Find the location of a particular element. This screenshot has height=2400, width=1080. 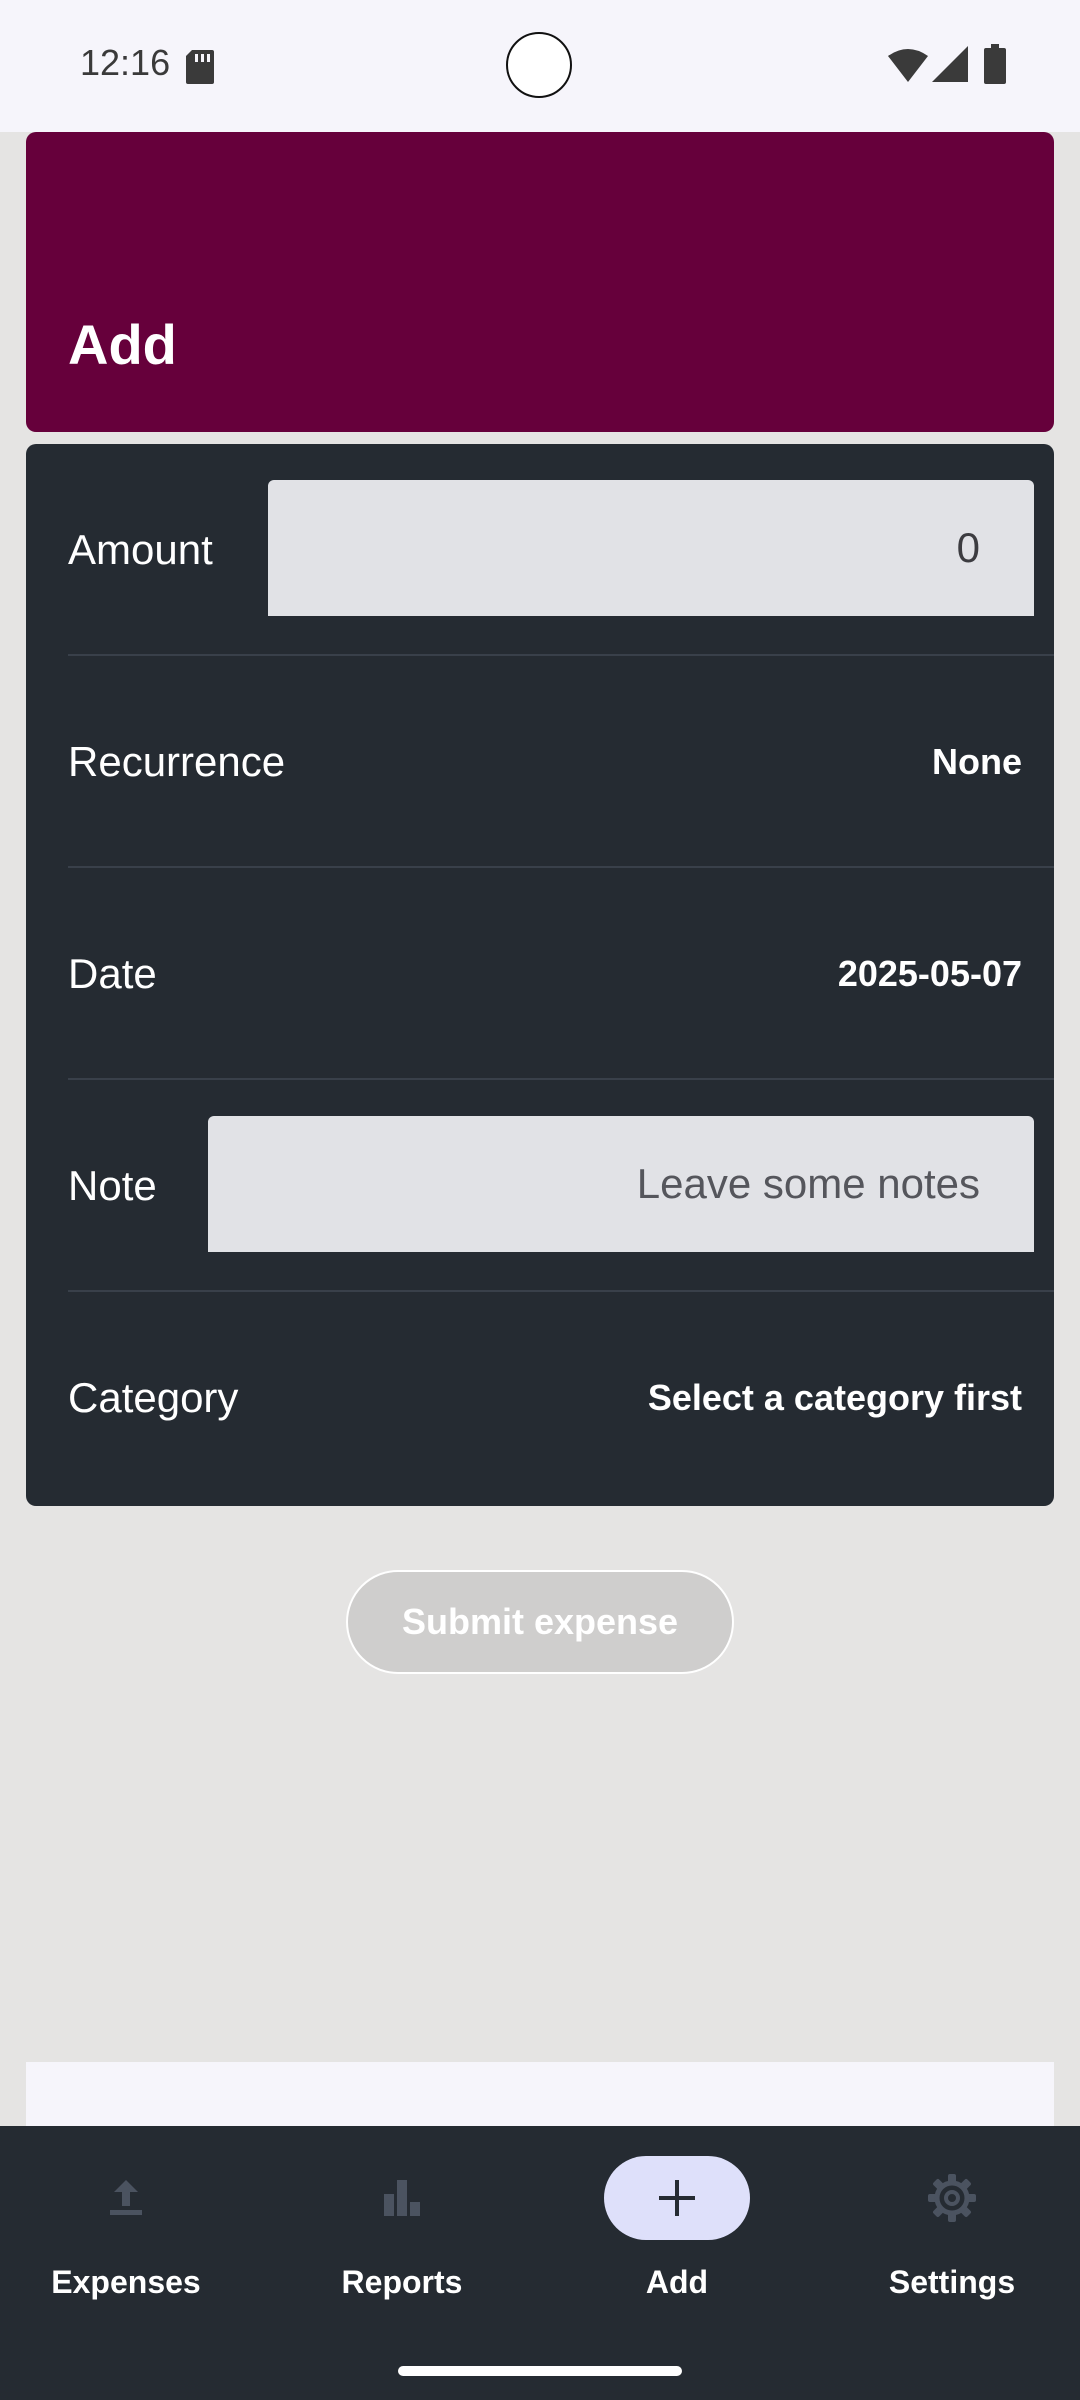

recurrence-value: None is located at coordinates (977, 762).